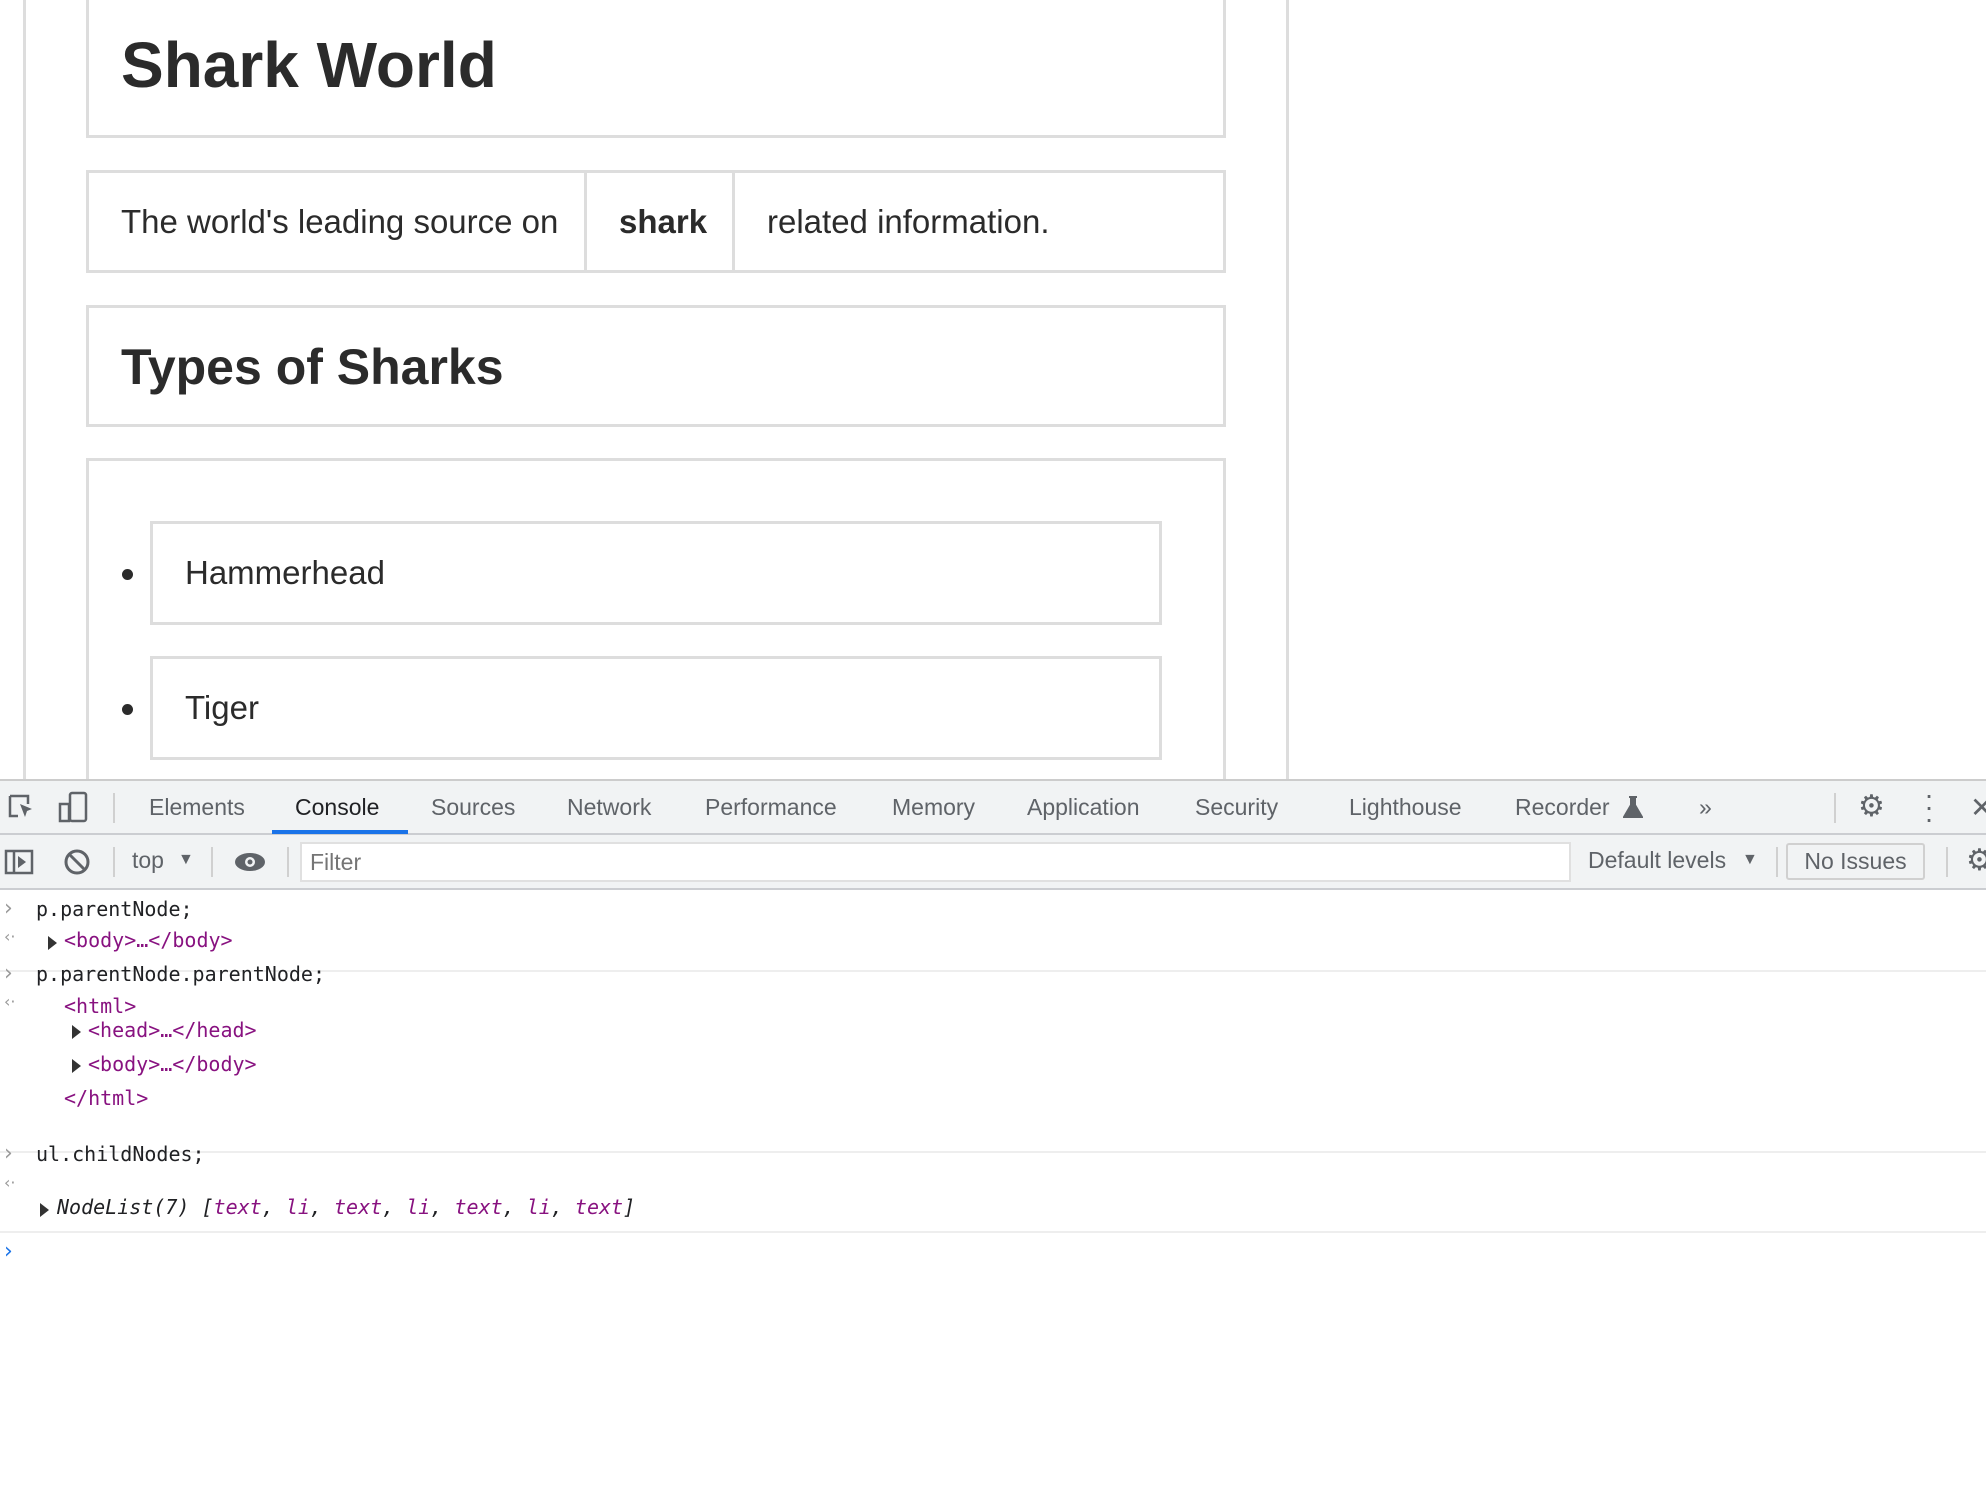 The height and width of the screenshot is (1496, 1986). I want to click on filter-input, so click(935, 862).